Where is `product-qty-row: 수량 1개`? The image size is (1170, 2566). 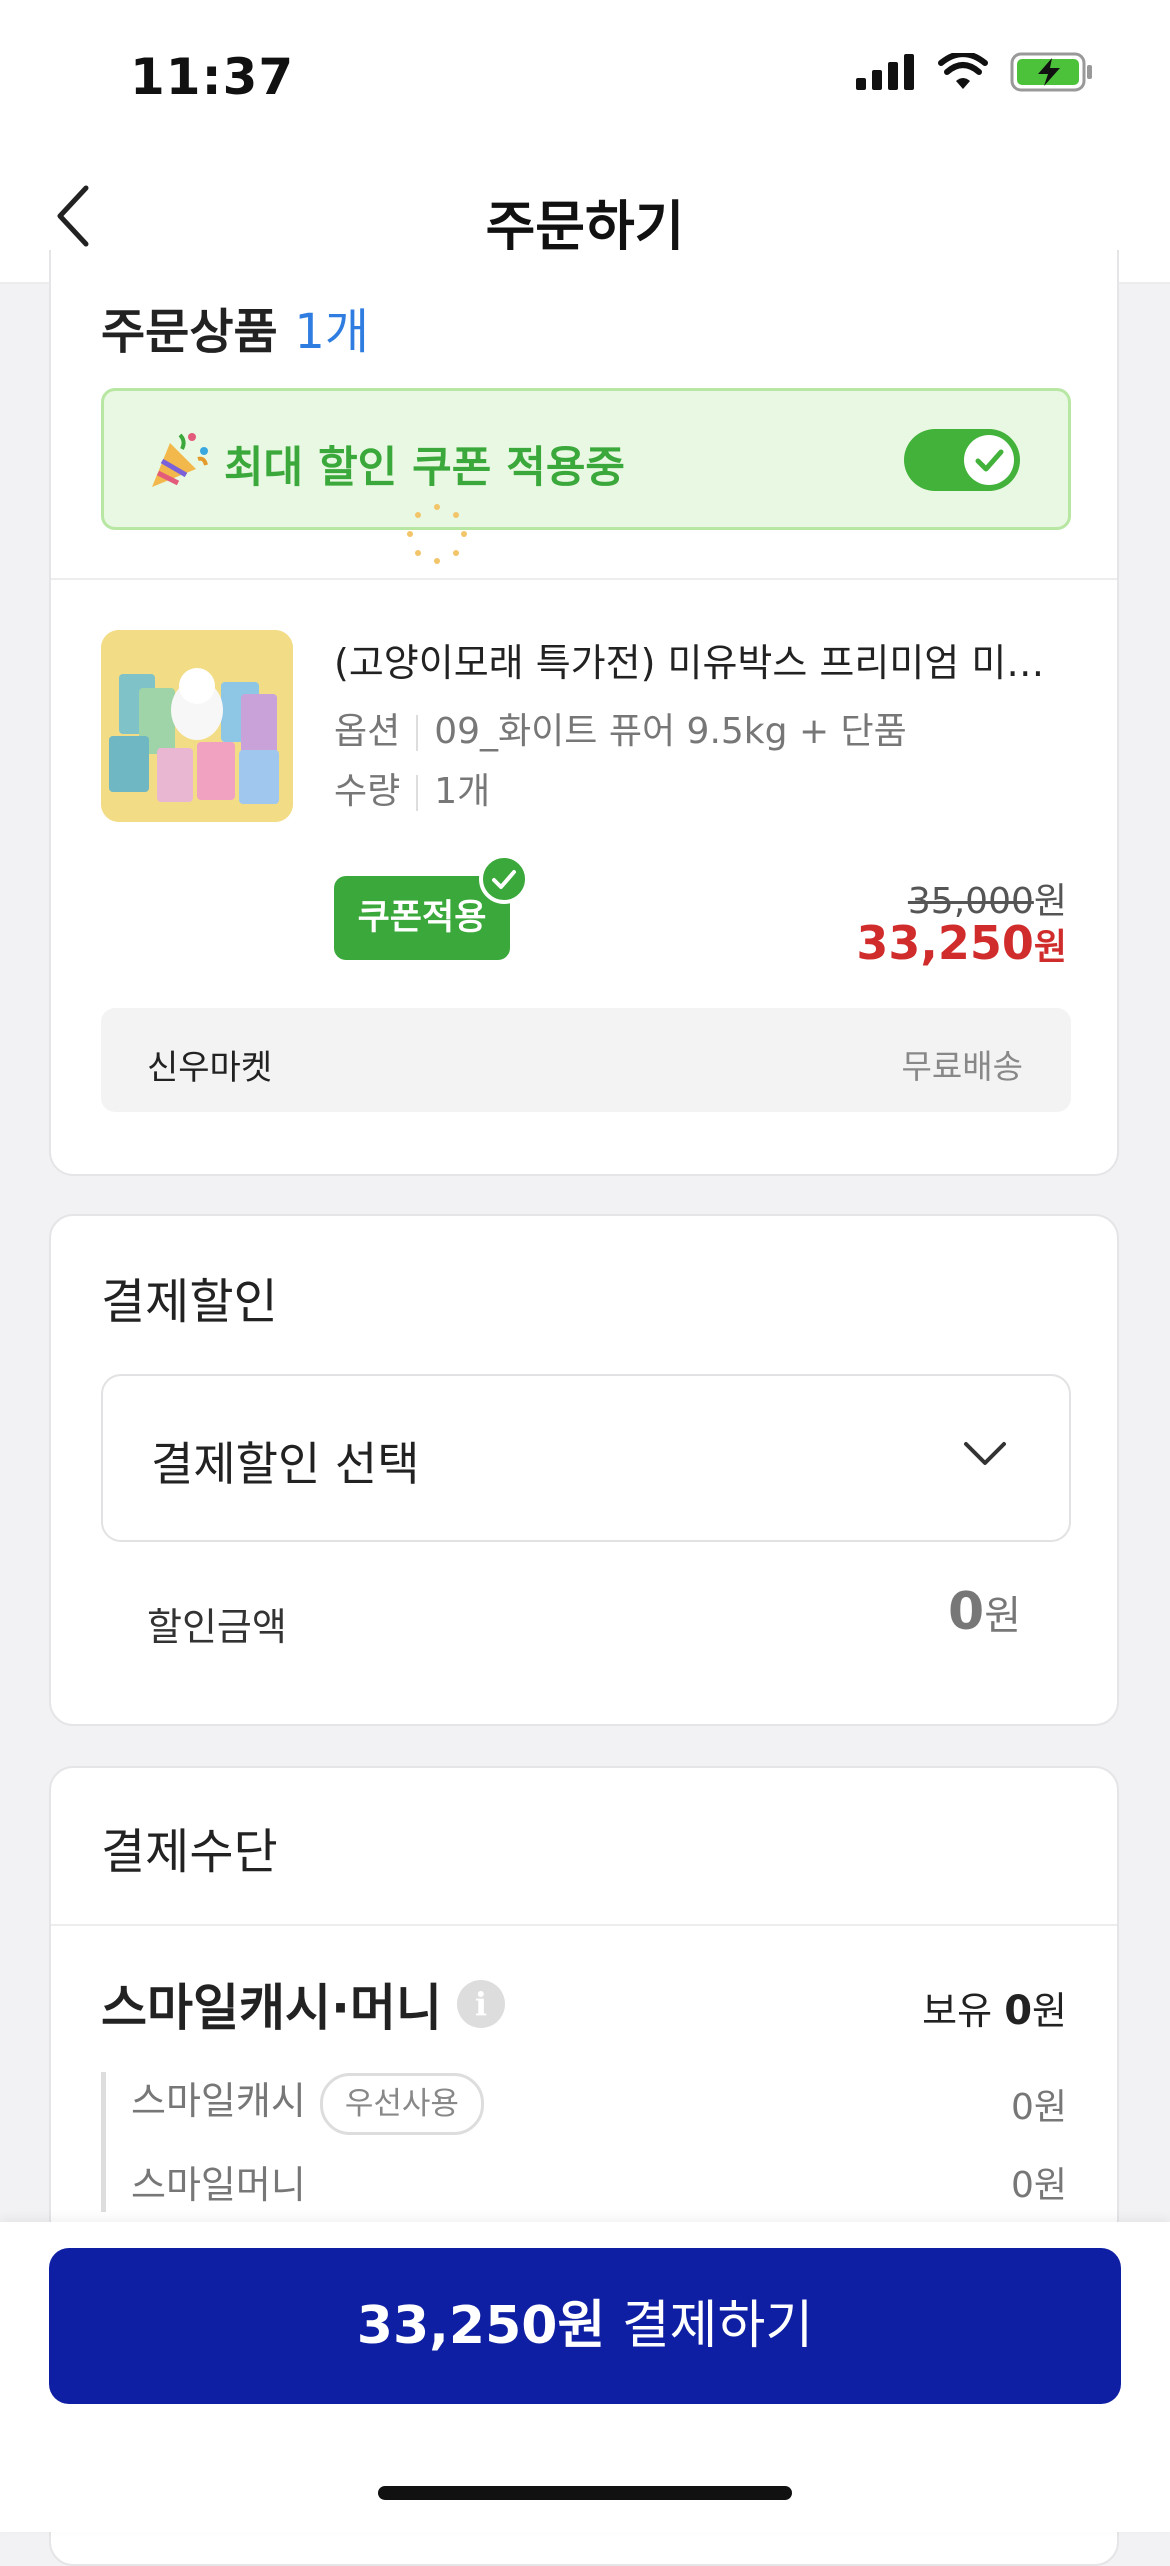 product-qty-row: 수량 1개 is located at coordinates (412, 788).